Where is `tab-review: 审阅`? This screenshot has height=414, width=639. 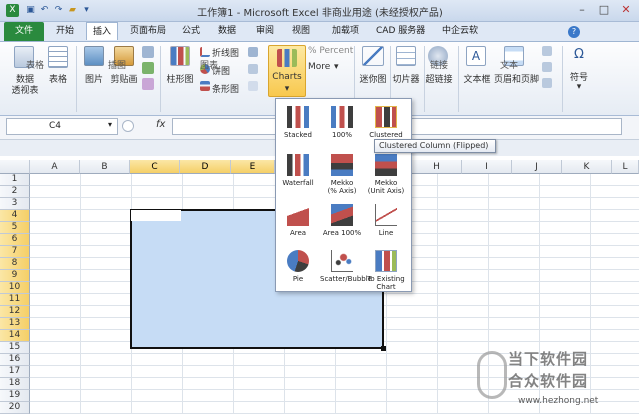
tab-review: 审阅 is located at coordinates (265, 31).